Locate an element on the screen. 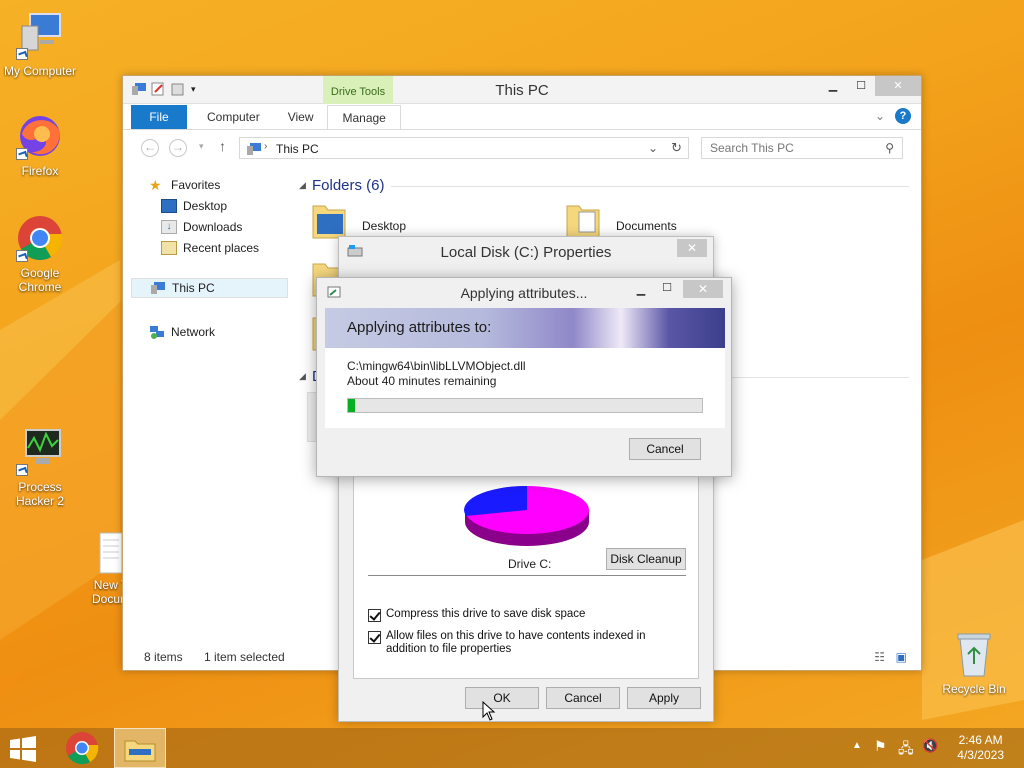  nav-label: Desktop is located at coordinates (205, 206).